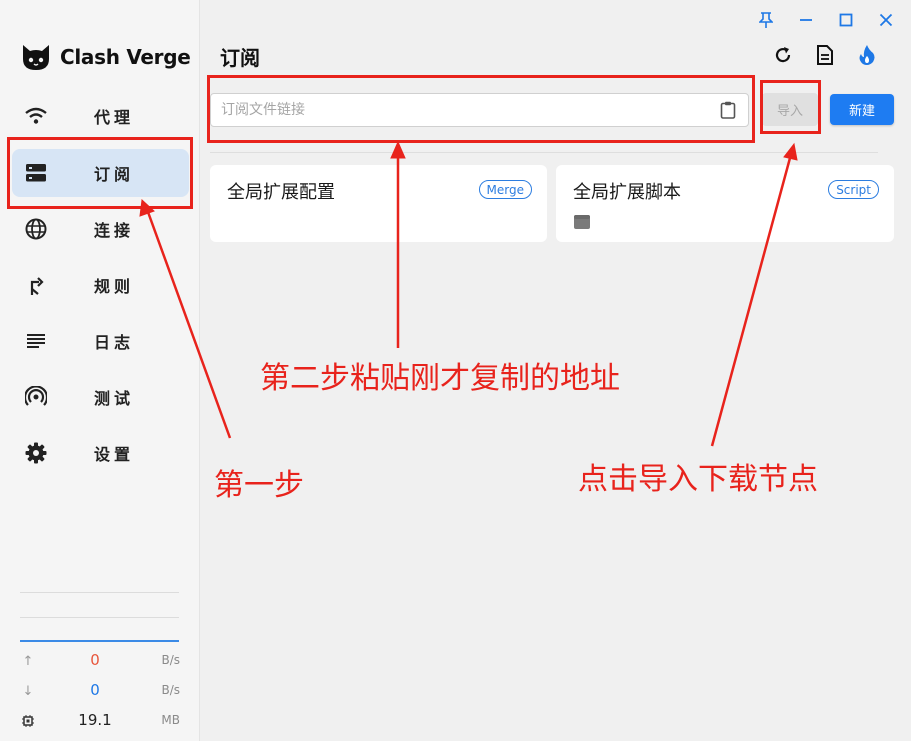 Image resolution: width=911 pixels, height=741 pixels. Describe the element at coordinates (281, 192) in the screenshot. I see `card-title: 全局扩展配置` at that location.